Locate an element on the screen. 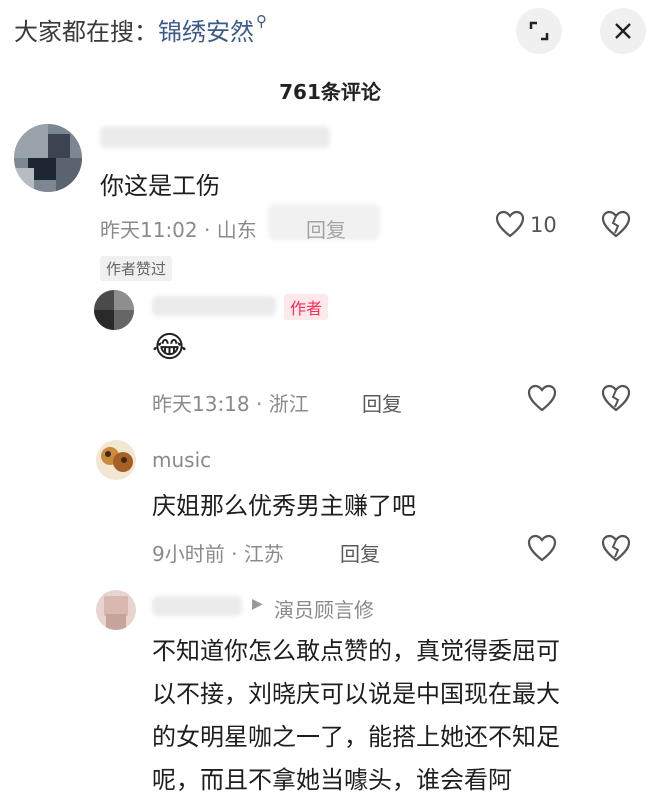 The image size is (660, 802). like-count: 10 is located at coordinates (543, 225).